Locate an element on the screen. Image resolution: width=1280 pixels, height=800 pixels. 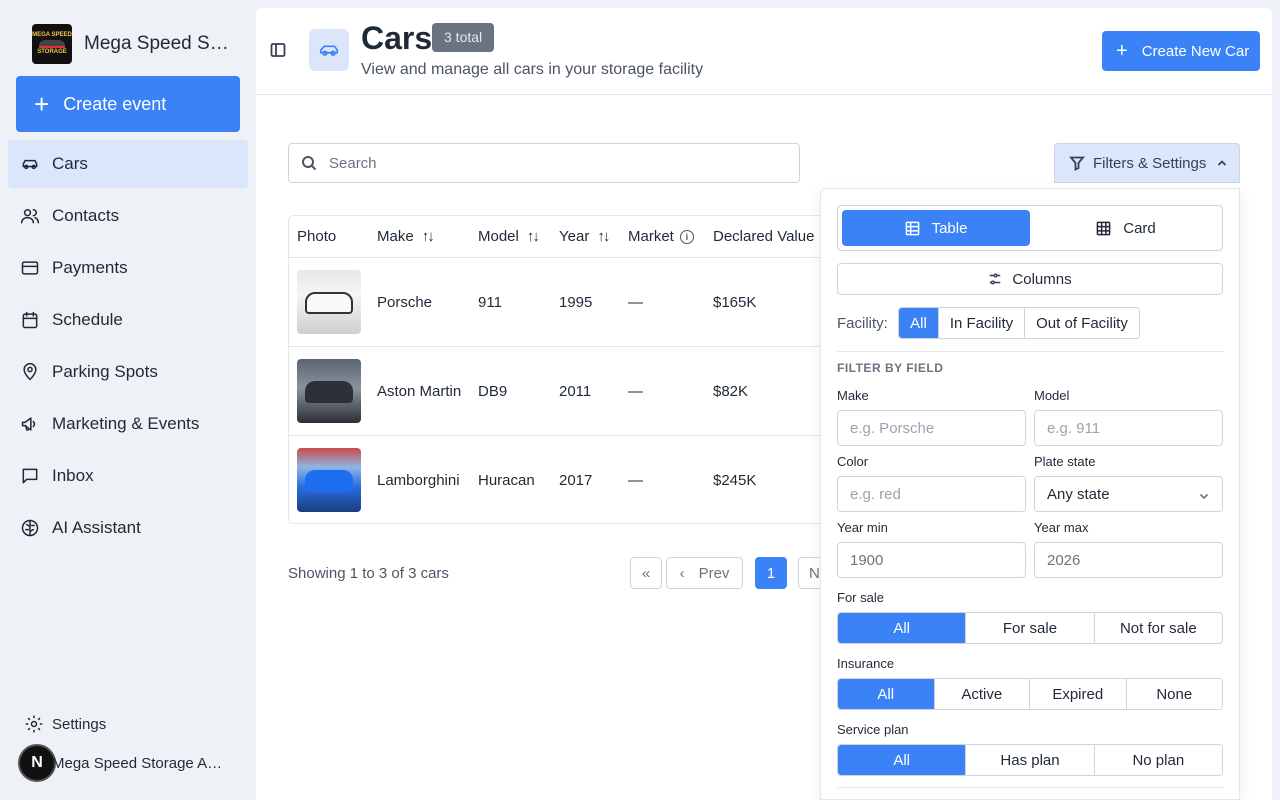
brand-logo: MEGA SPEED STORAGE is located at coordinates (52, 44).